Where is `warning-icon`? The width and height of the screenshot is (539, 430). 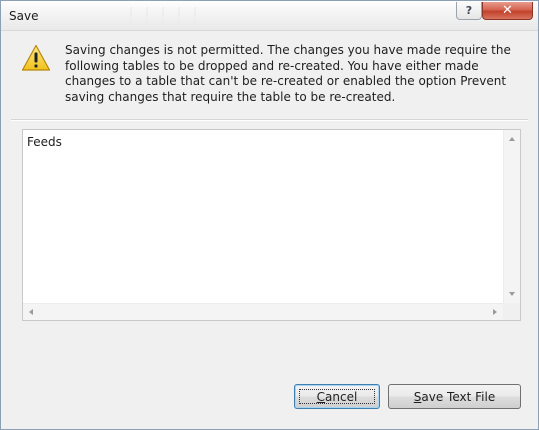 warning-icon is located at coordinates (36, 57).